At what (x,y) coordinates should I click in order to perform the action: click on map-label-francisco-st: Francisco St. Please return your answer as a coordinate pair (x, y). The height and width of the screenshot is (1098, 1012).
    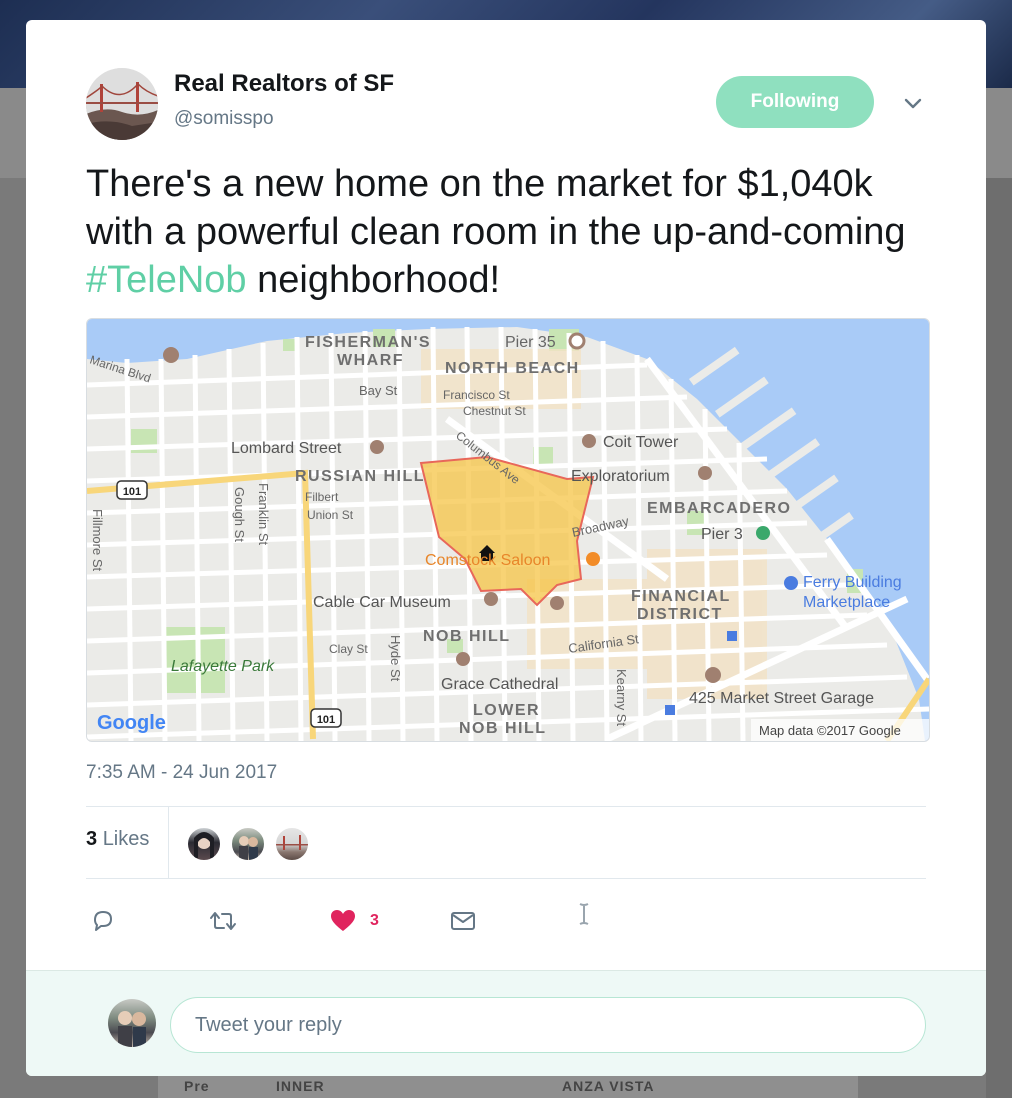
    Looking at the image, I should click on (476, 395).